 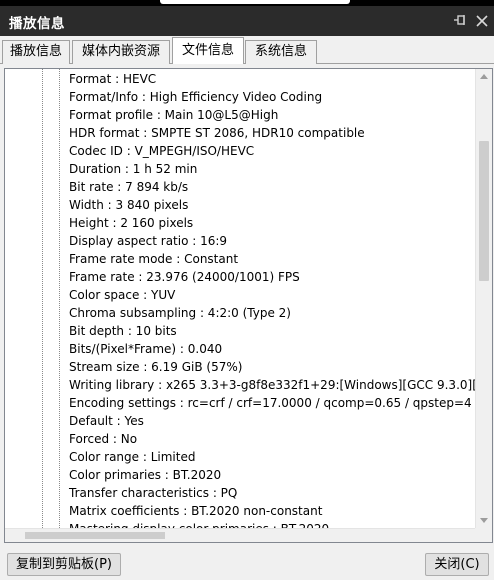 I want to click on info-line: Duration : 1 h 52 min, so click(x=133, y=169).